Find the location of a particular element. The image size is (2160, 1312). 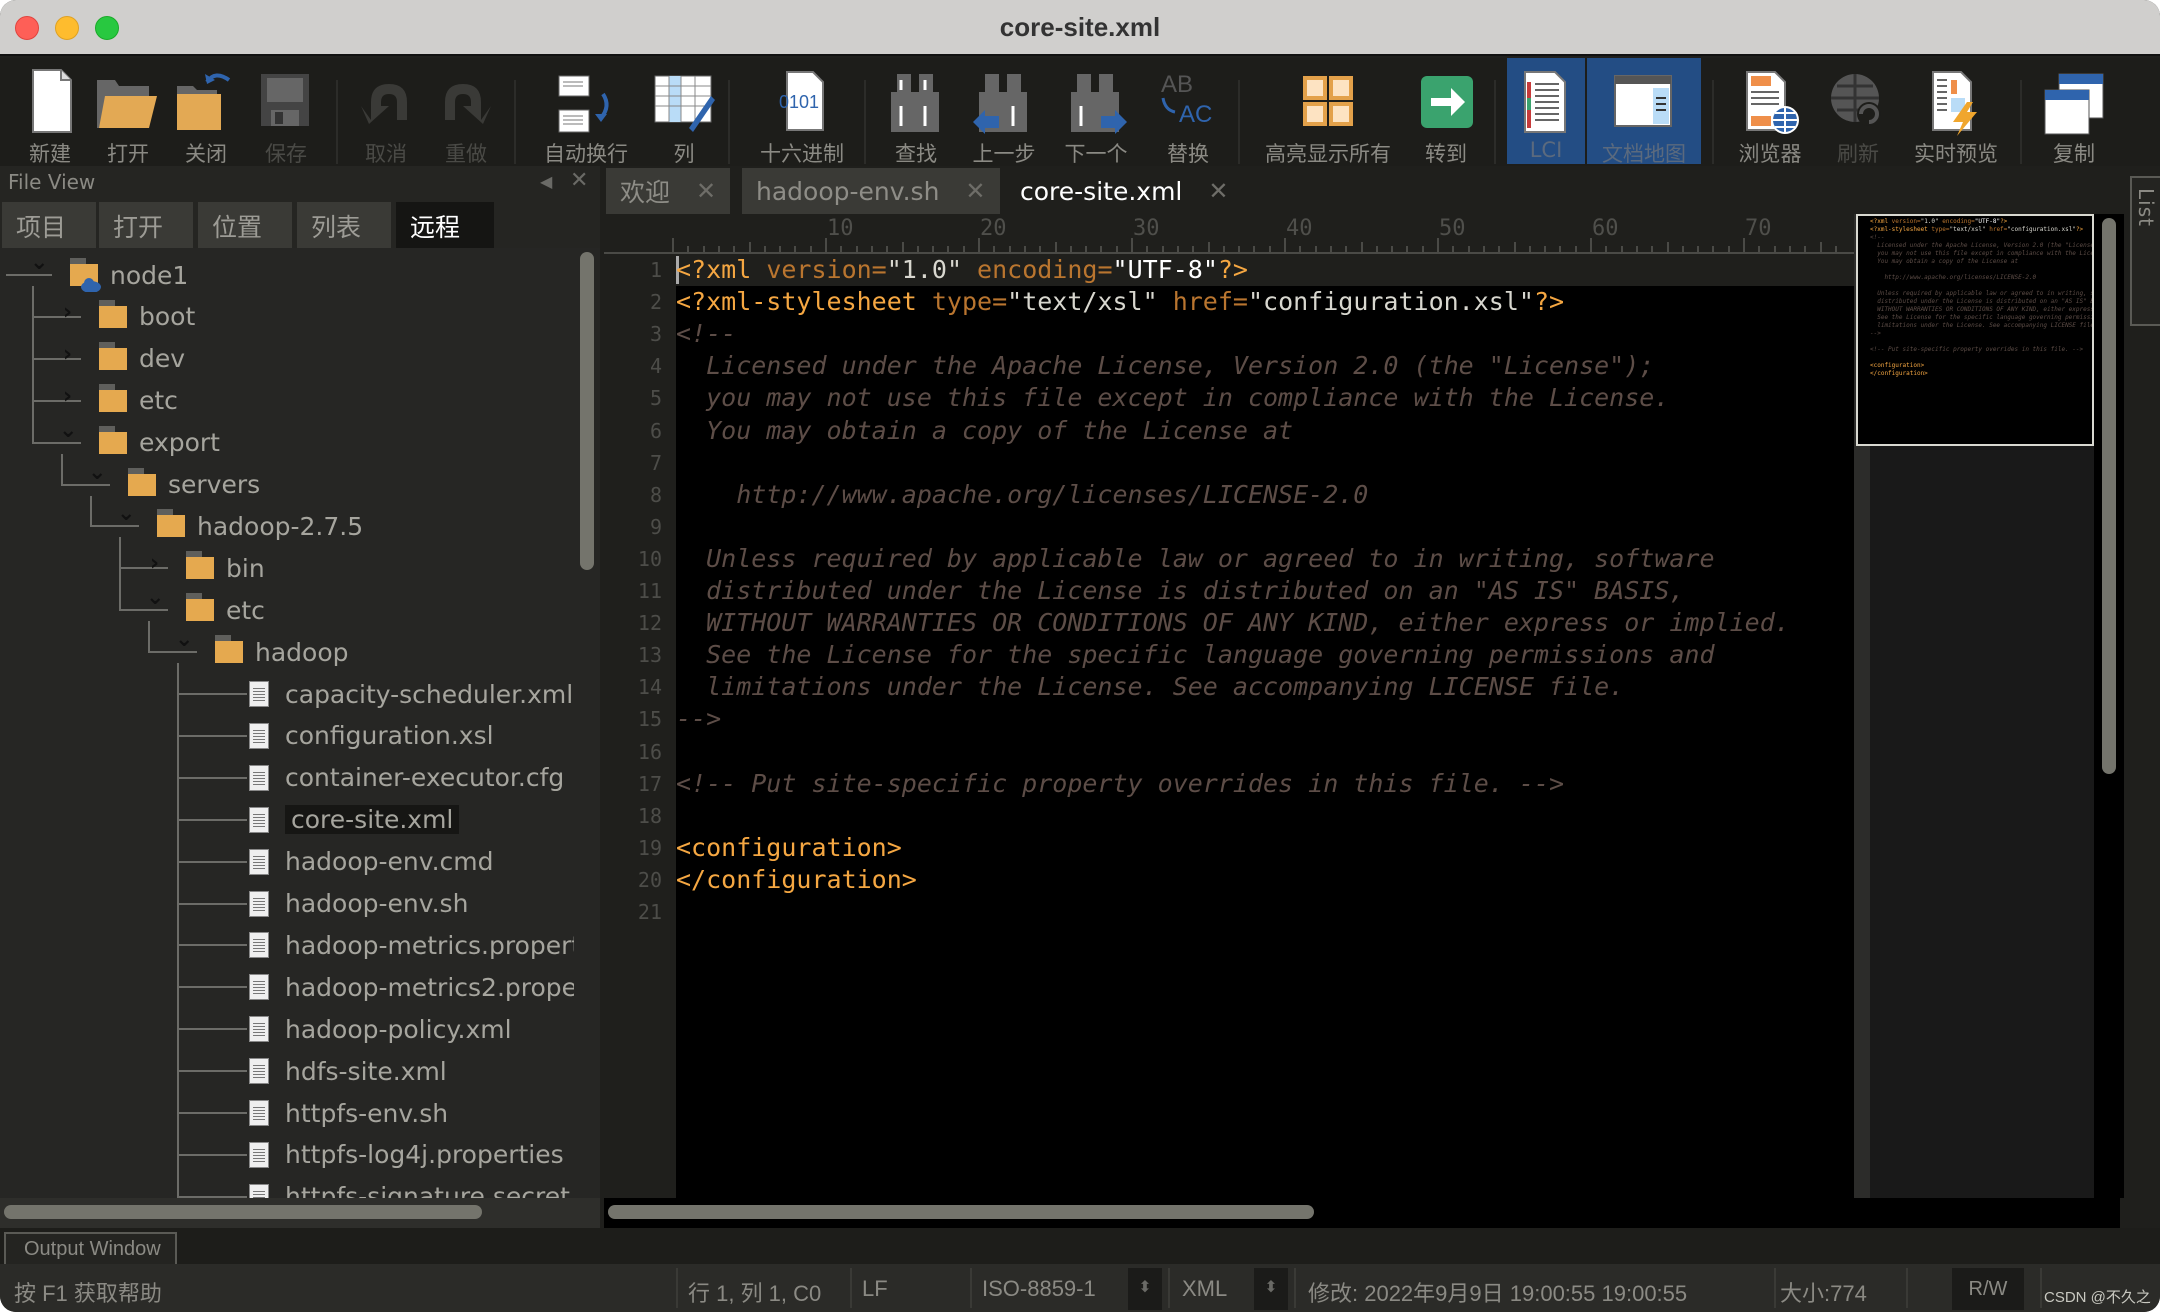

editor-tab-active: core-site.xml ✕ is located at coordinates (1124, 191).